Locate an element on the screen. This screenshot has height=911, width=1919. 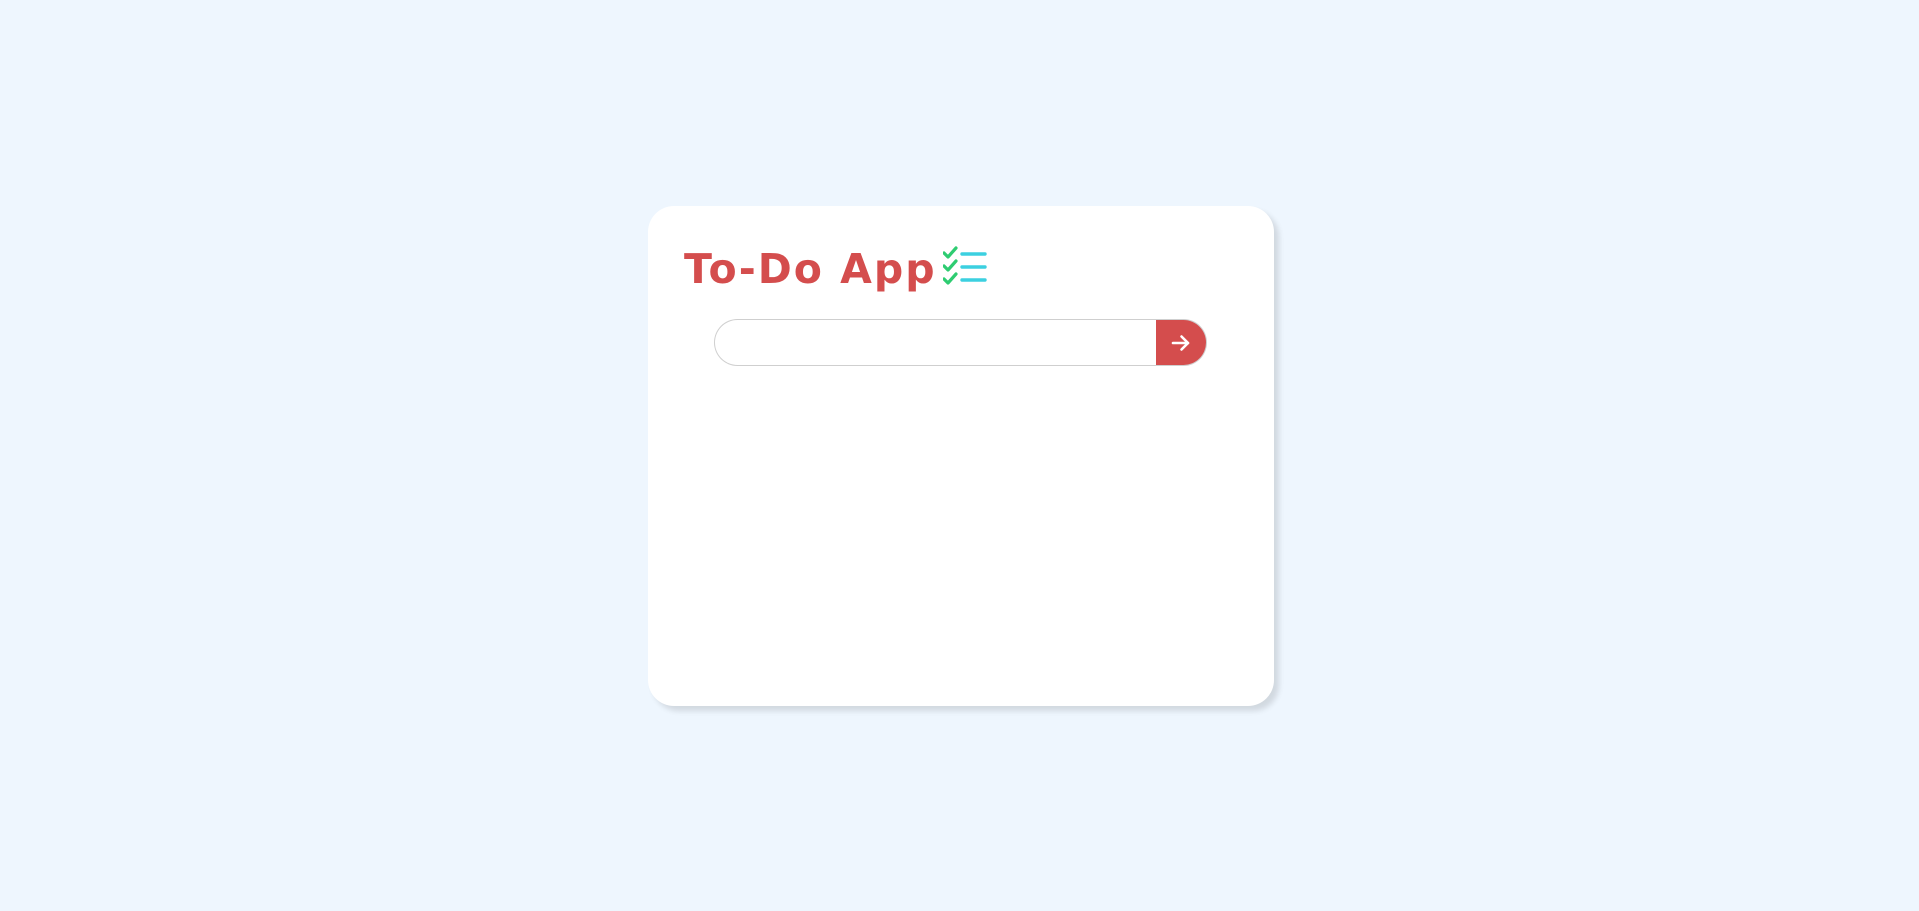
arrow-right-icon is located at coordinates (1181, 343).